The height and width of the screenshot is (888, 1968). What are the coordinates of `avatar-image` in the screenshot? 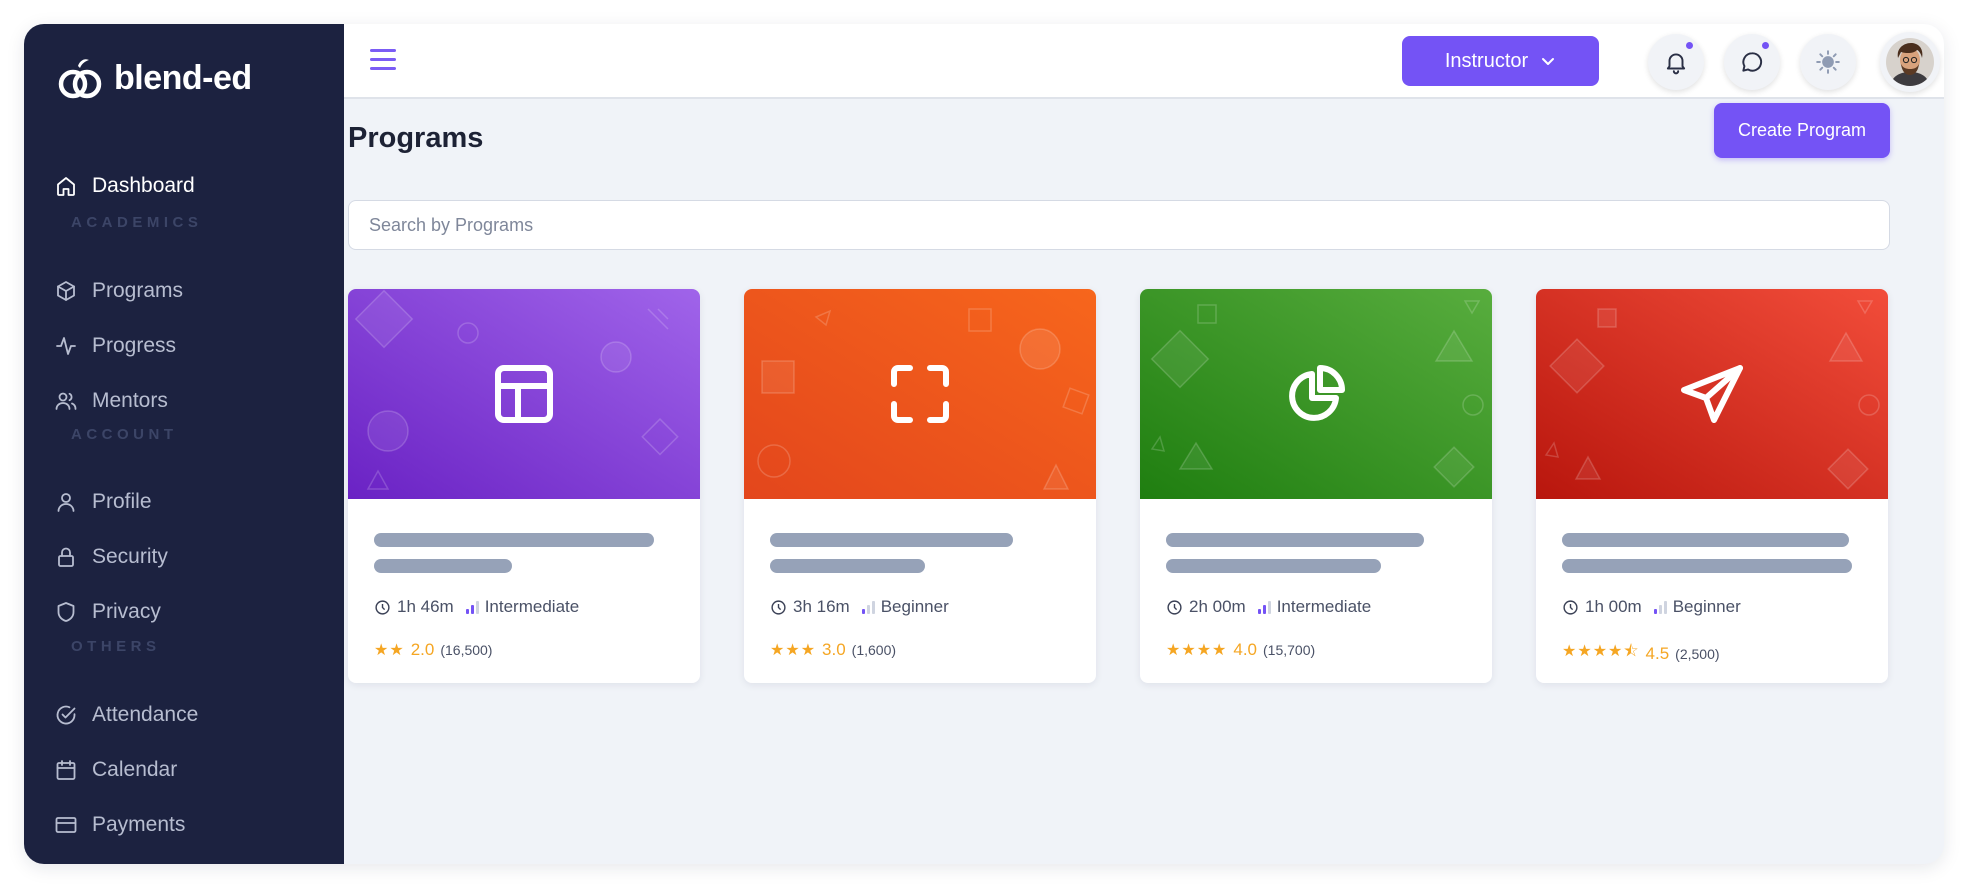 It's located at (1910, 62).